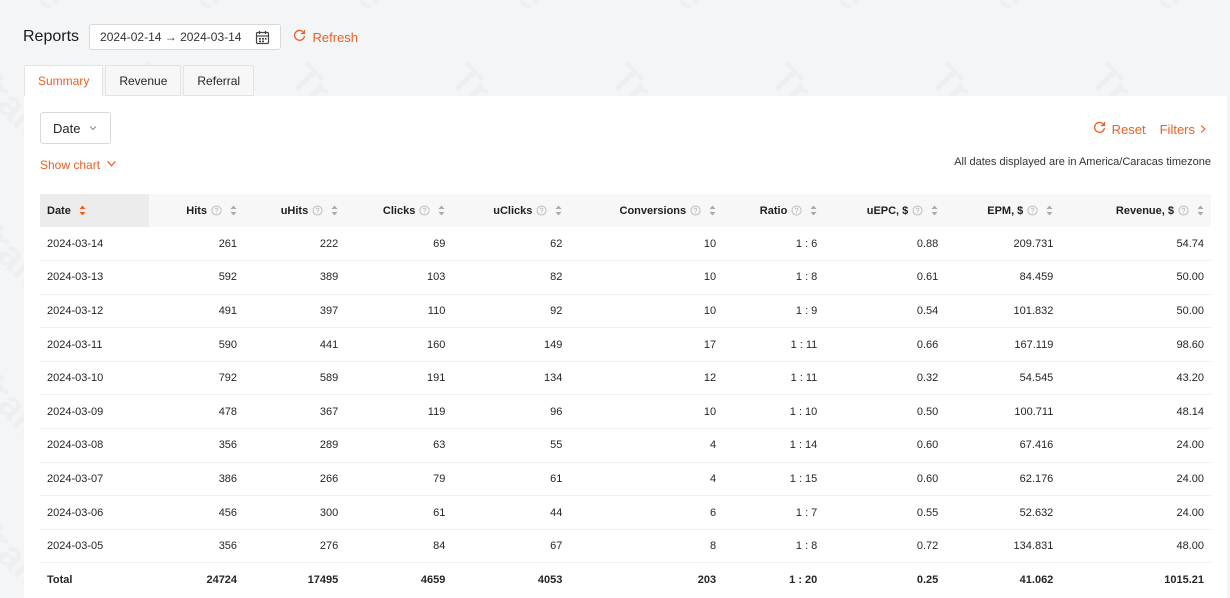 Image resolution: width=1230 pixels, height=598 pixels. Describe the element at coordinates (196, 546) in the screenshot. I see `table-cell: 356` at that location.